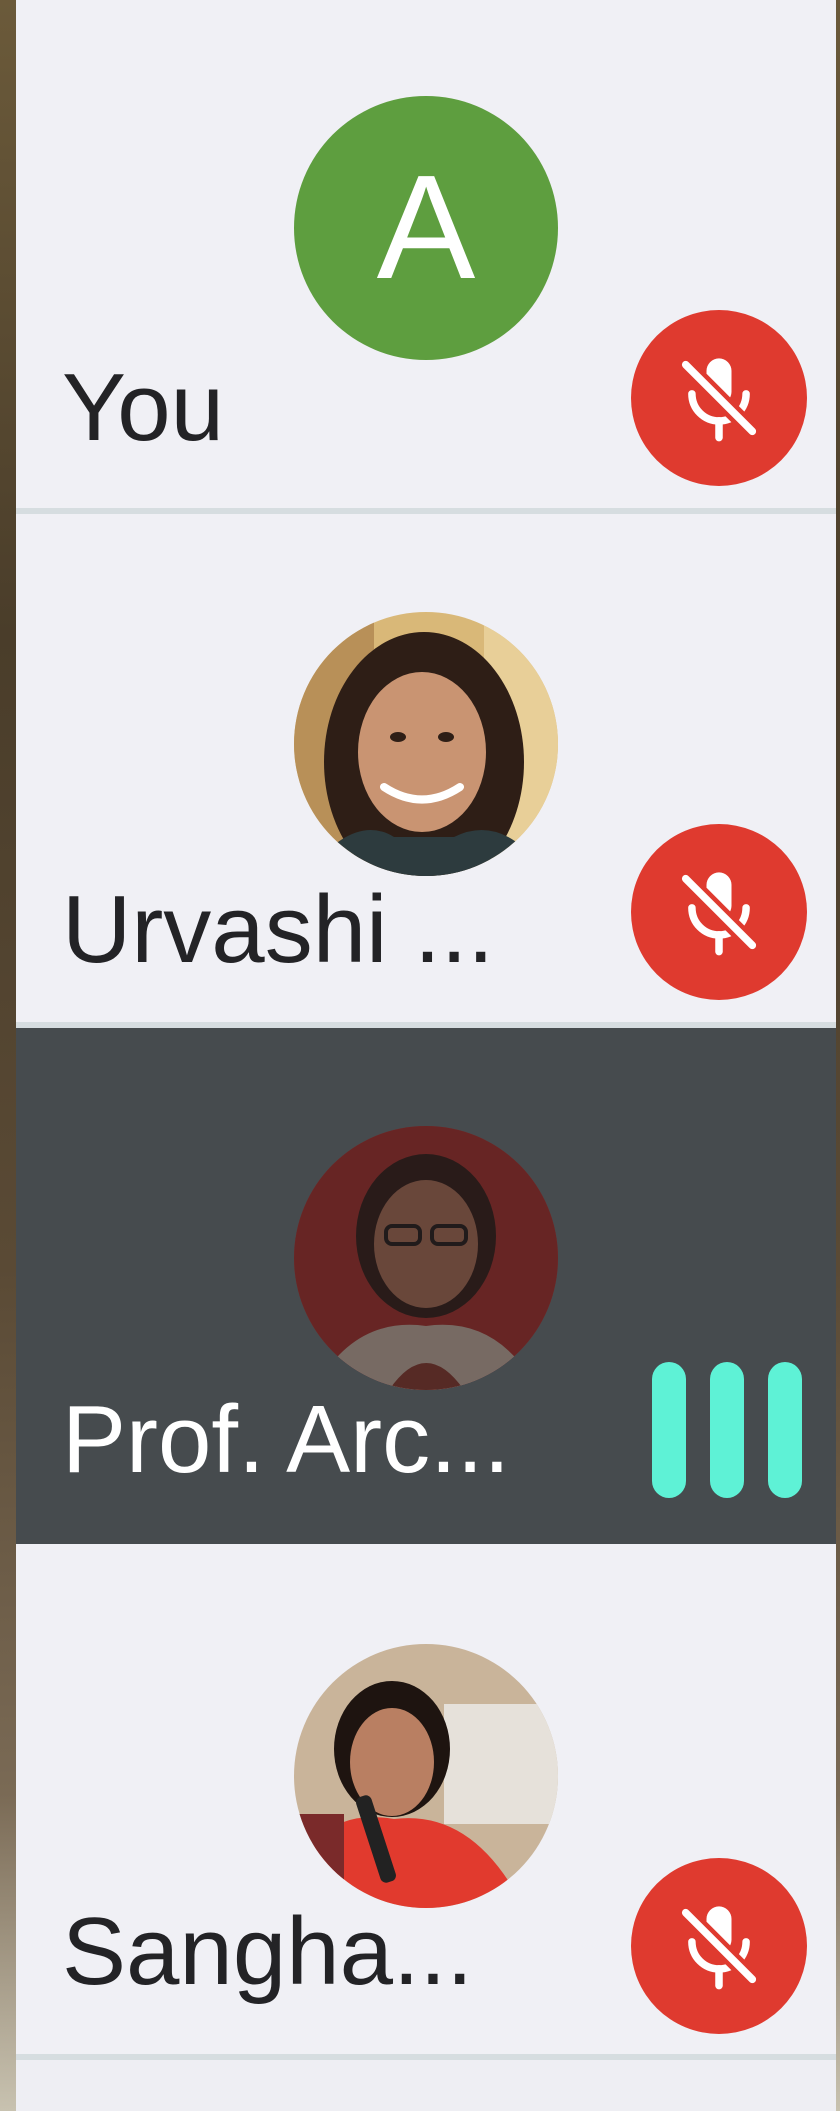  Describe the element at coordinates (143, 407) in the screenshot. I see `participant-name: You` at that location.